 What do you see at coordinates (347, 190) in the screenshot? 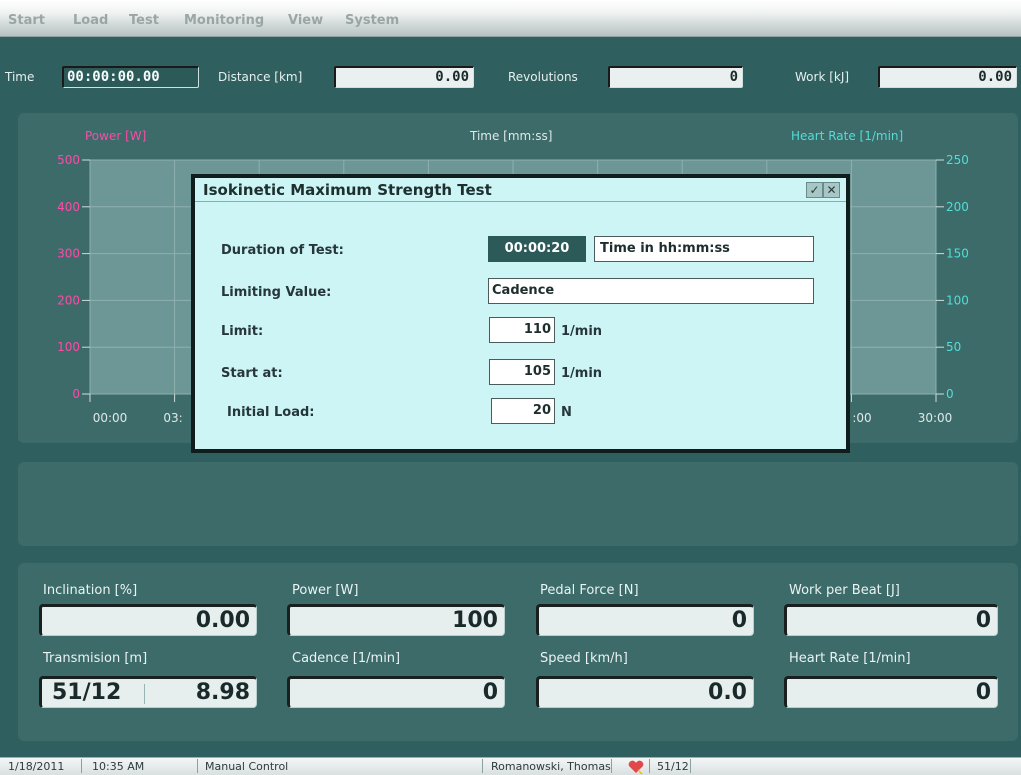
I see `dialog-title-text: Isokinetic Maximum Strength Test` at bounding box center [347, 190].